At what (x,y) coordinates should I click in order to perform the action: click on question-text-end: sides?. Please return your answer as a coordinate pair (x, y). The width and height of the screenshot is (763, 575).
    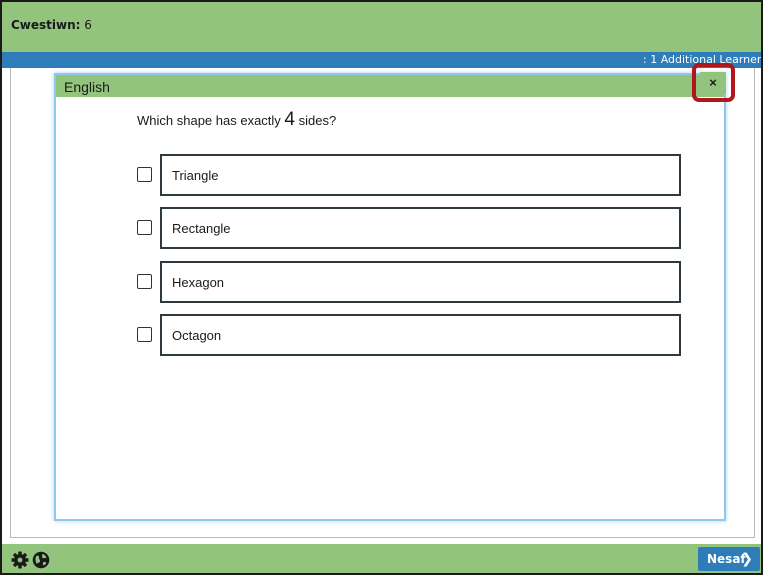
    Looking at the image, I should click on (315, 120).